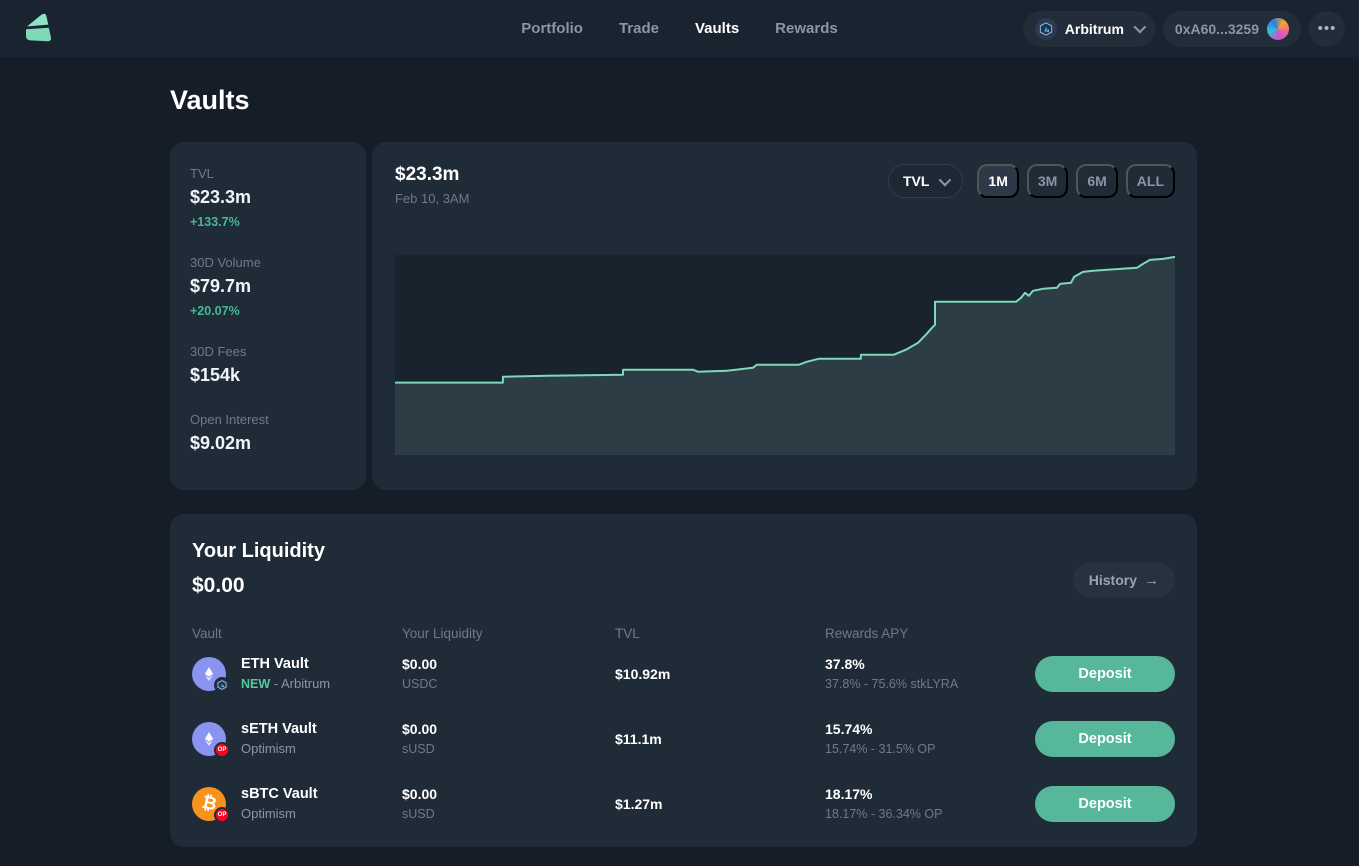  I want to click on lyra-logo-icon, so click(37, 29).